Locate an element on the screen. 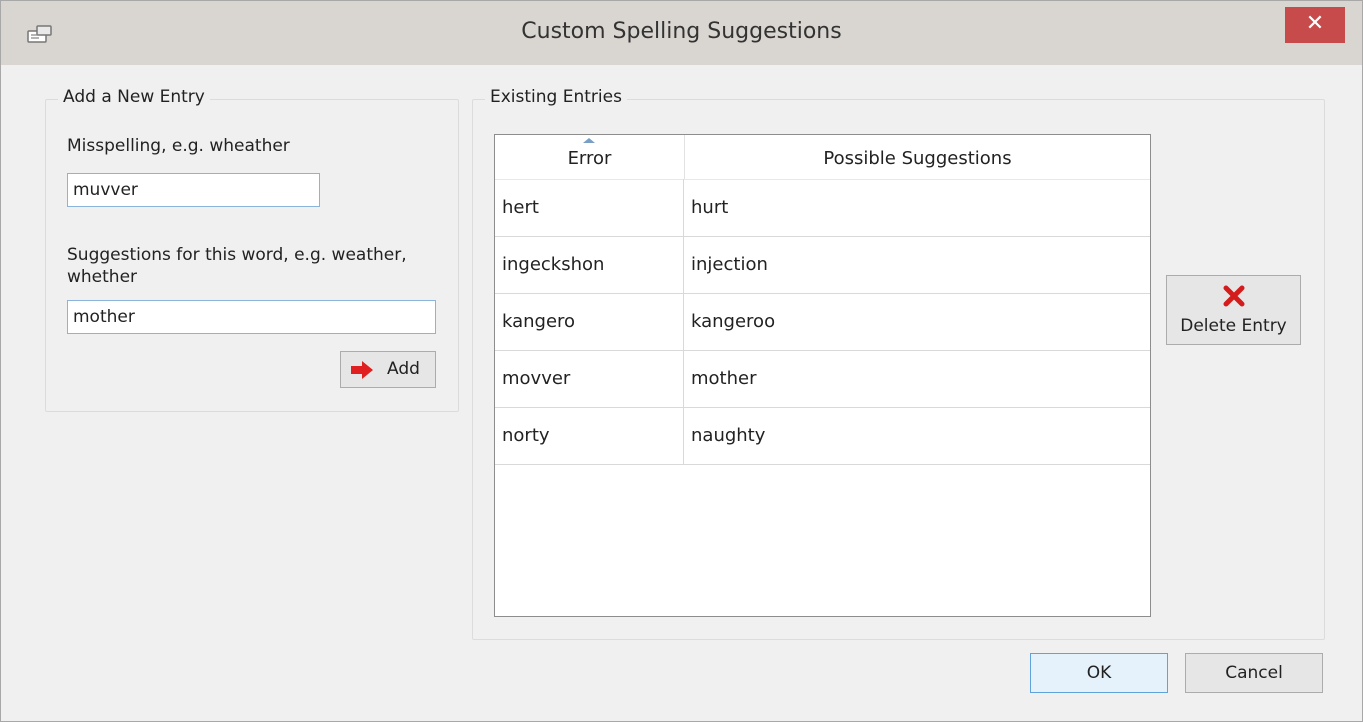  arrow-right-icon is located at coordinates (362, 370).